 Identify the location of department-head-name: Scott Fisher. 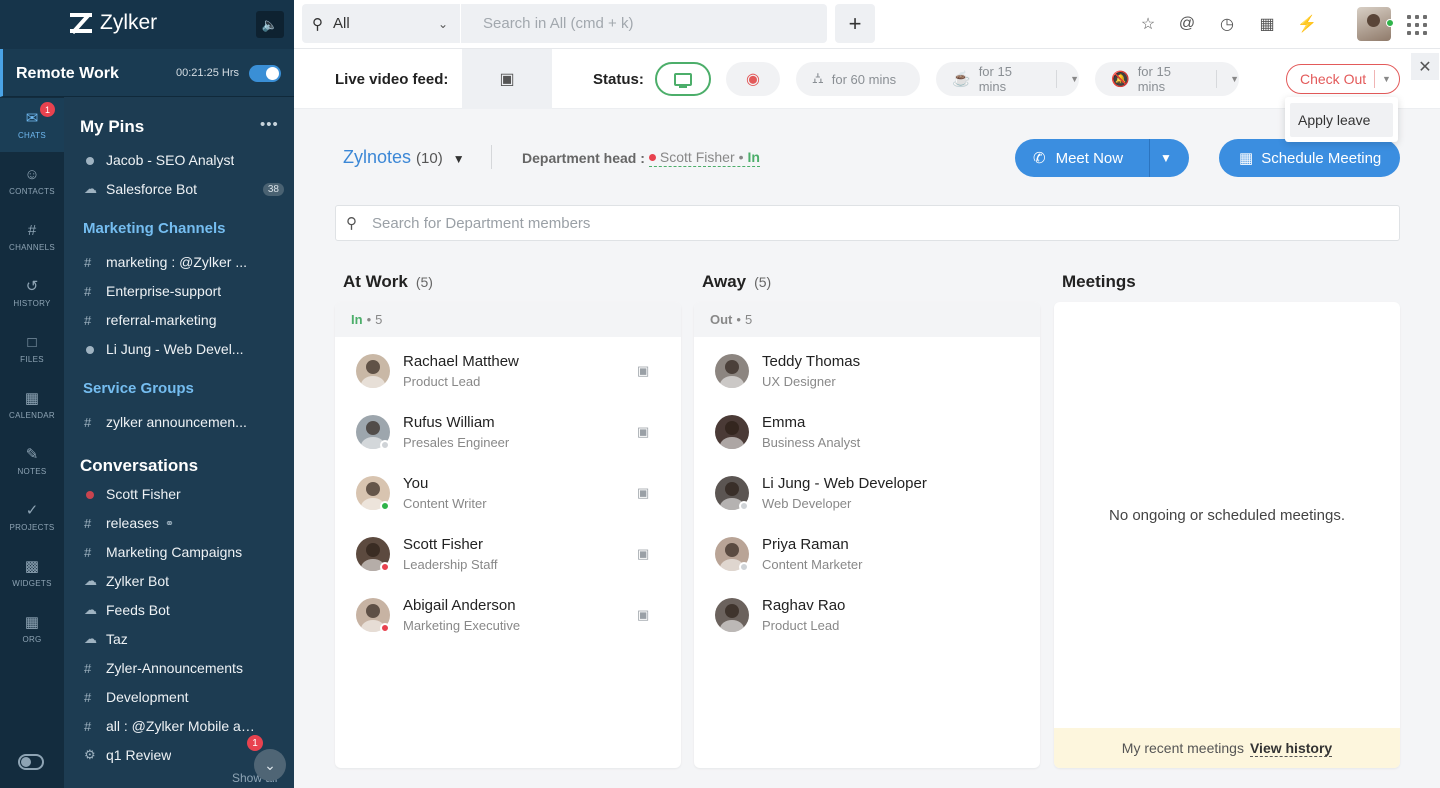
(697, 157).